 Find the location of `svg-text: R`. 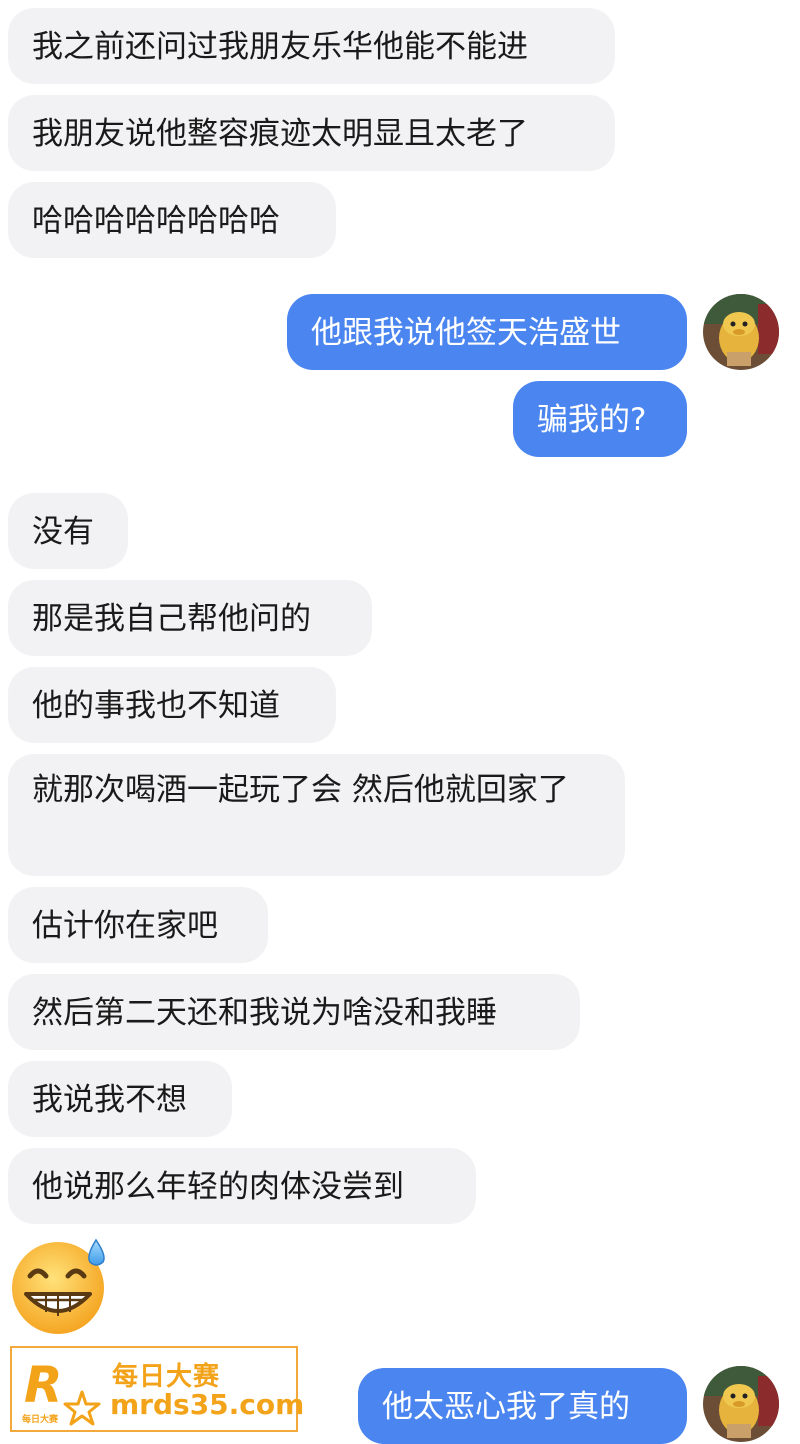

svg-text: R is located at coordinates (43, 1385).